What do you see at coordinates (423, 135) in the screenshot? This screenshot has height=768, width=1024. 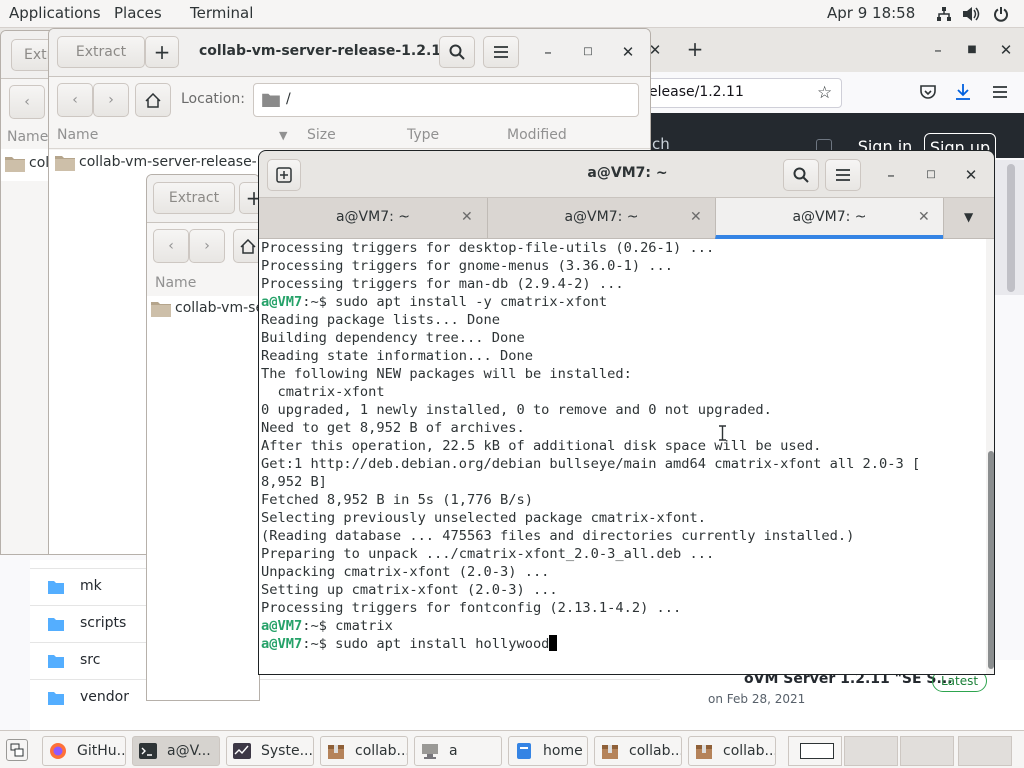 I see `column-header-type: Type` at bounding box center [423, 135].